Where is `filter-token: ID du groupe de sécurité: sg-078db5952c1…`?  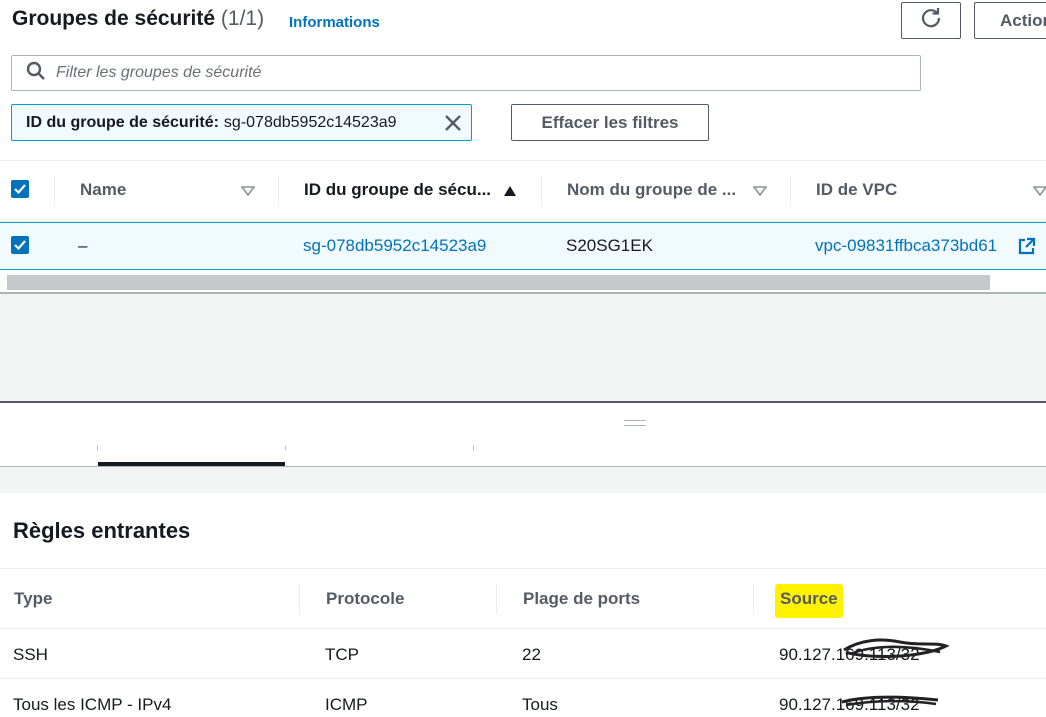 filter-token: ID du groupe de sécurité: sg-078db5952c1… is located at coordinates (241, 122).